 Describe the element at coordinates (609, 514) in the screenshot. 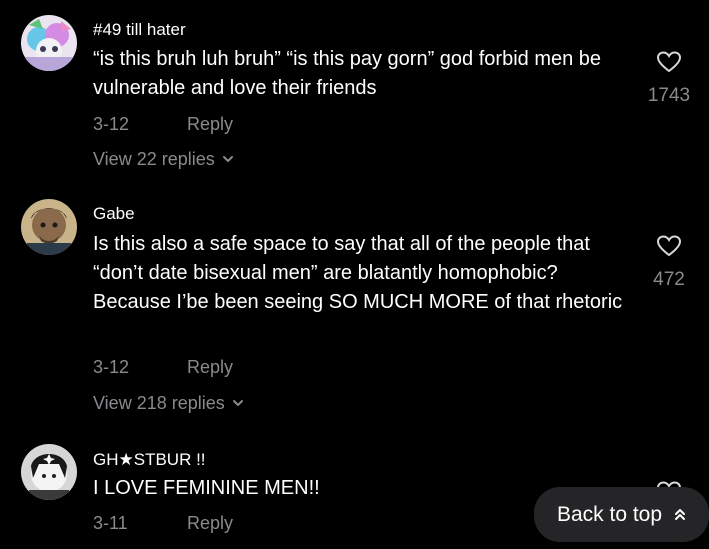

I see `back-to-top-label: Back to top` at that location.